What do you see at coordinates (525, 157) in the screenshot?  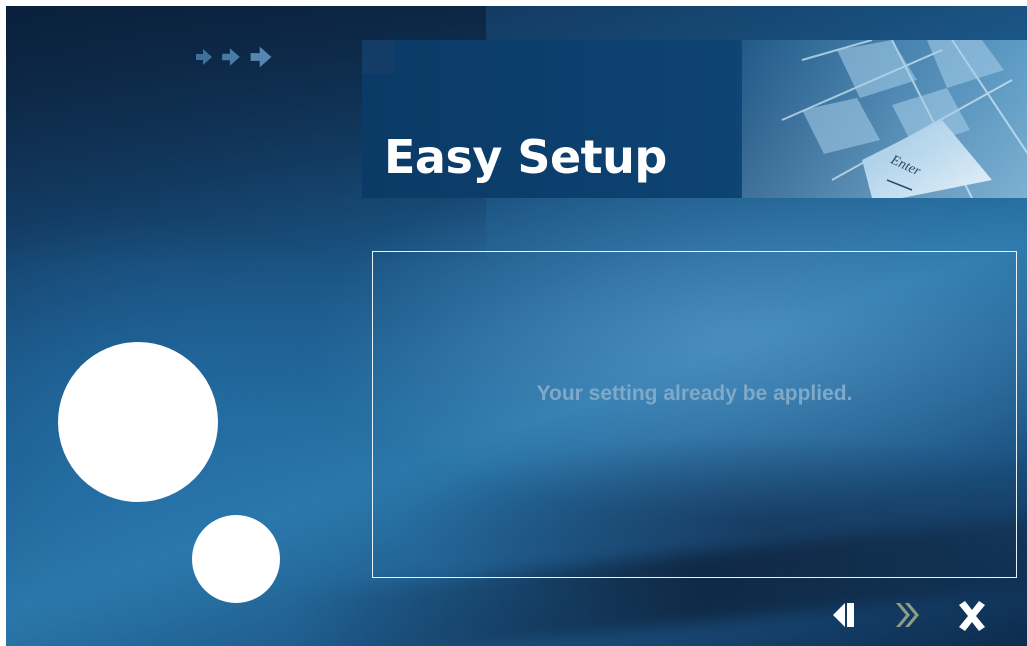 I see `page-title: Easy Setup` at bounding box center [525, 157].